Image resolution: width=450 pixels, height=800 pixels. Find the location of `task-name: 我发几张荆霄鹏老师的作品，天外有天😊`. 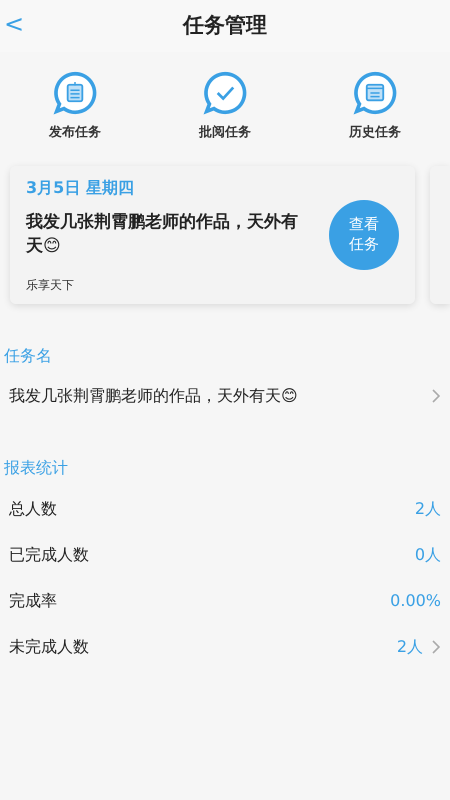

task-name: 我发几张荆霄鹏老师的作品，天外有天😊 is located at coordinates (153, 395).